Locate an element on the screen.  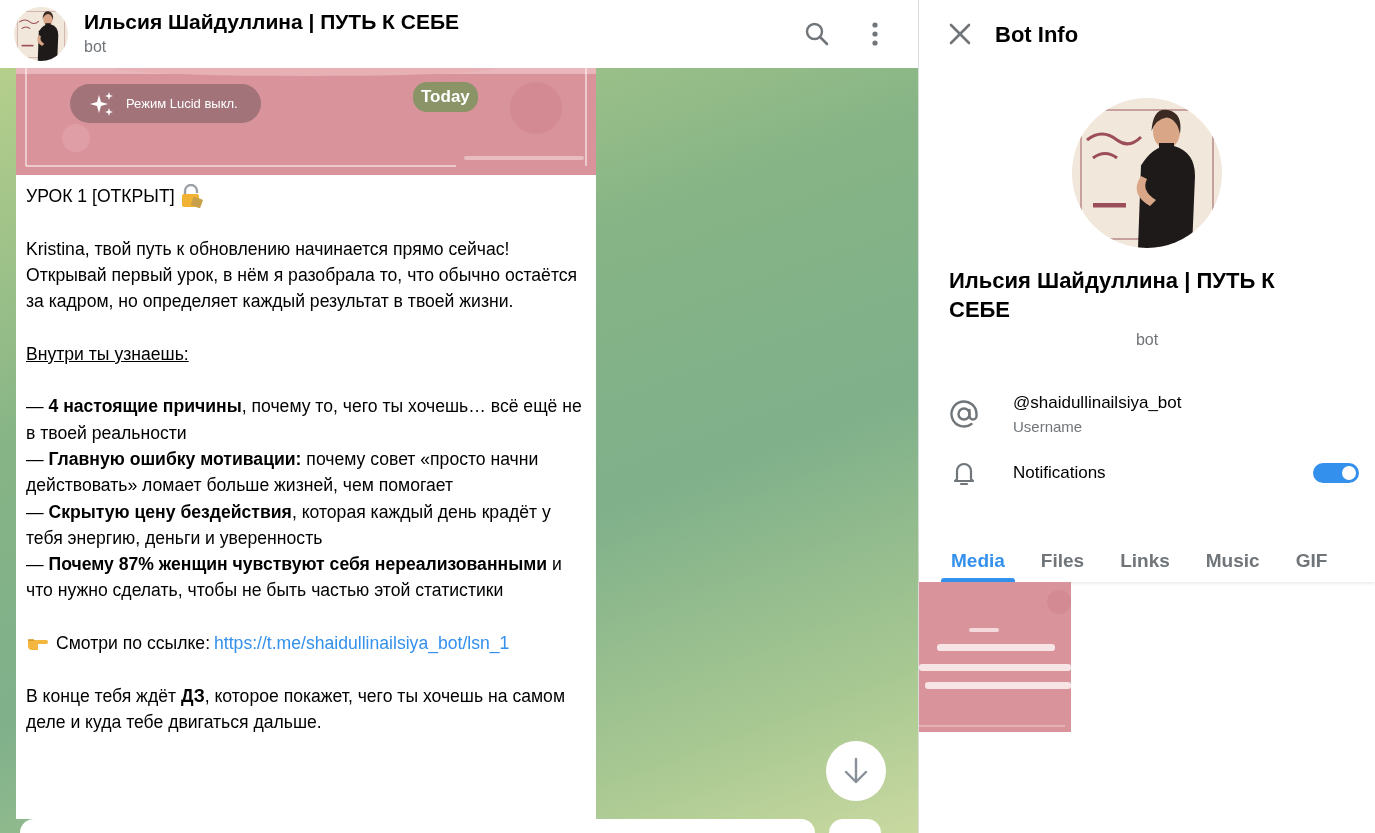
scroll-down-button is located at coordinates (856, 771).